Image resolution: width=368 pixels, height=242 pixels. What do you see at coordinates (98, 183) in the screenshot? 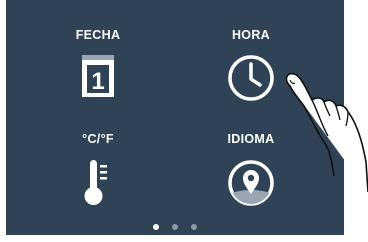
I see `thermometer-icon` at bounding box center [98, 183].